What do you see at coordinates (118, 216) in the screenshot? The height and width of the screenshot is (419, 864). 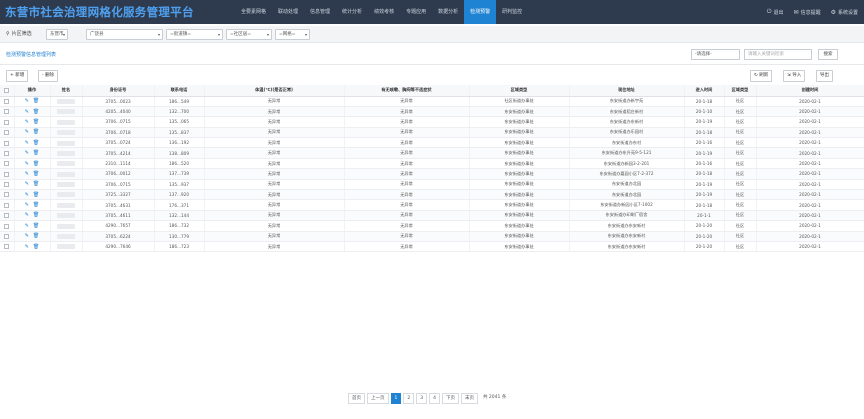 I see `table-cell: 3705...4611` at bounding box center [118, 216].